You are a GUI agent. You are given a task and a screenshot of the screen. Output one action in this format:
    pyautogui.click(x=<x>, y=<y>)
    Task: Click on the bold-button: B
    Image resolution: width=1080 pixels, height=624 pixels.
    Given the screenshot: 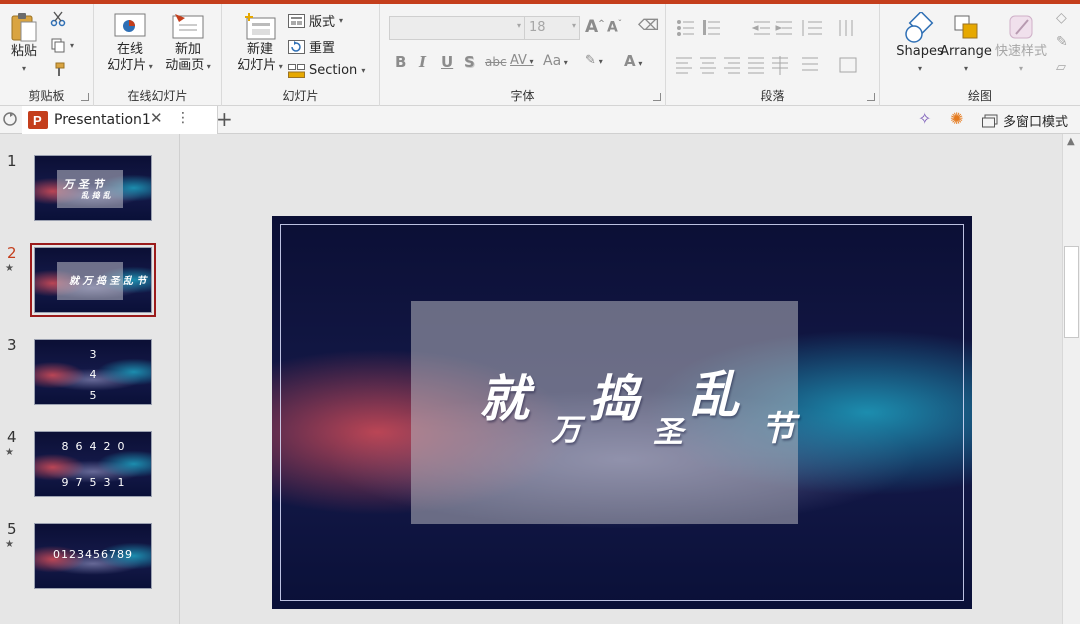 What is the action you would take?
    pyautogui.click(x=400, y=62)
    